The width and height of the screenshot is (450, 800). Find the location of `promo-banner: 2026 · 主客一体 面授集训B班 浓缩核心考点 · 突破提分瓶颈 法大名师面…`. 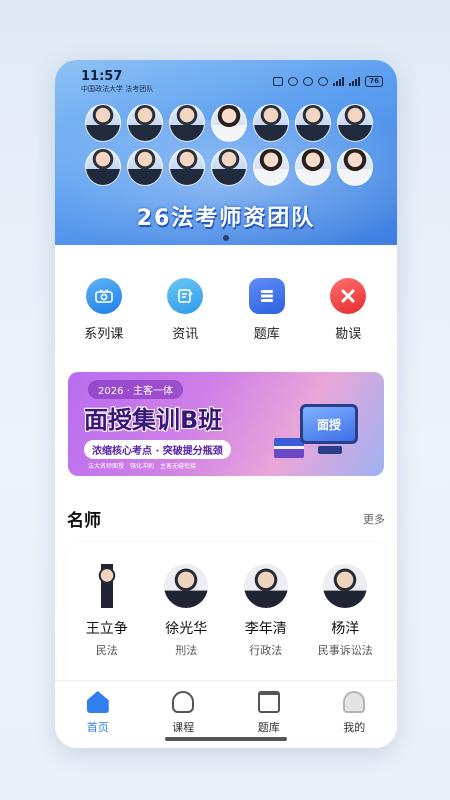

promo-banner: 2026 · 主客一体 面授集训B班 浓缩核心考点 · 突破提分瓶颈 法大名师面… is located at coordinates (226, 424).